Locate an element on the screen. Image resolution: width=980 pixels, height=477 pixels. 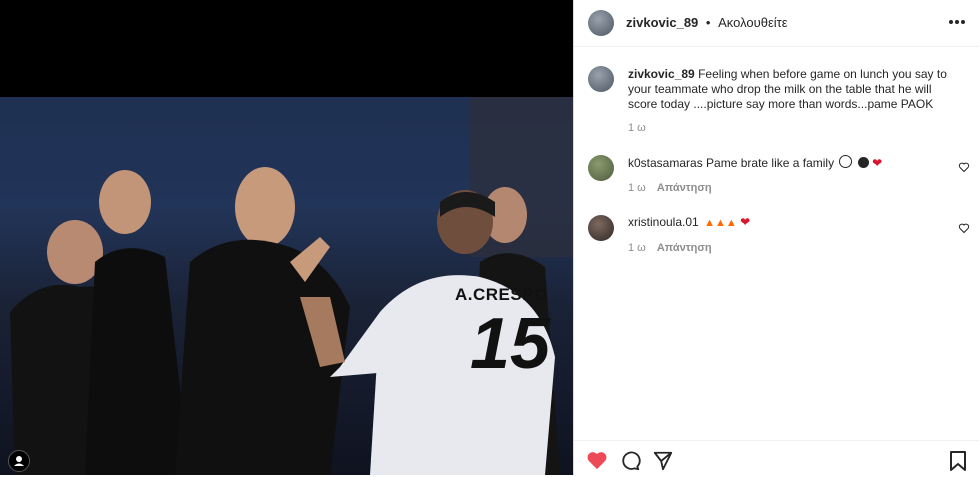
comment-button-icon is located at coordinates (630, 463).